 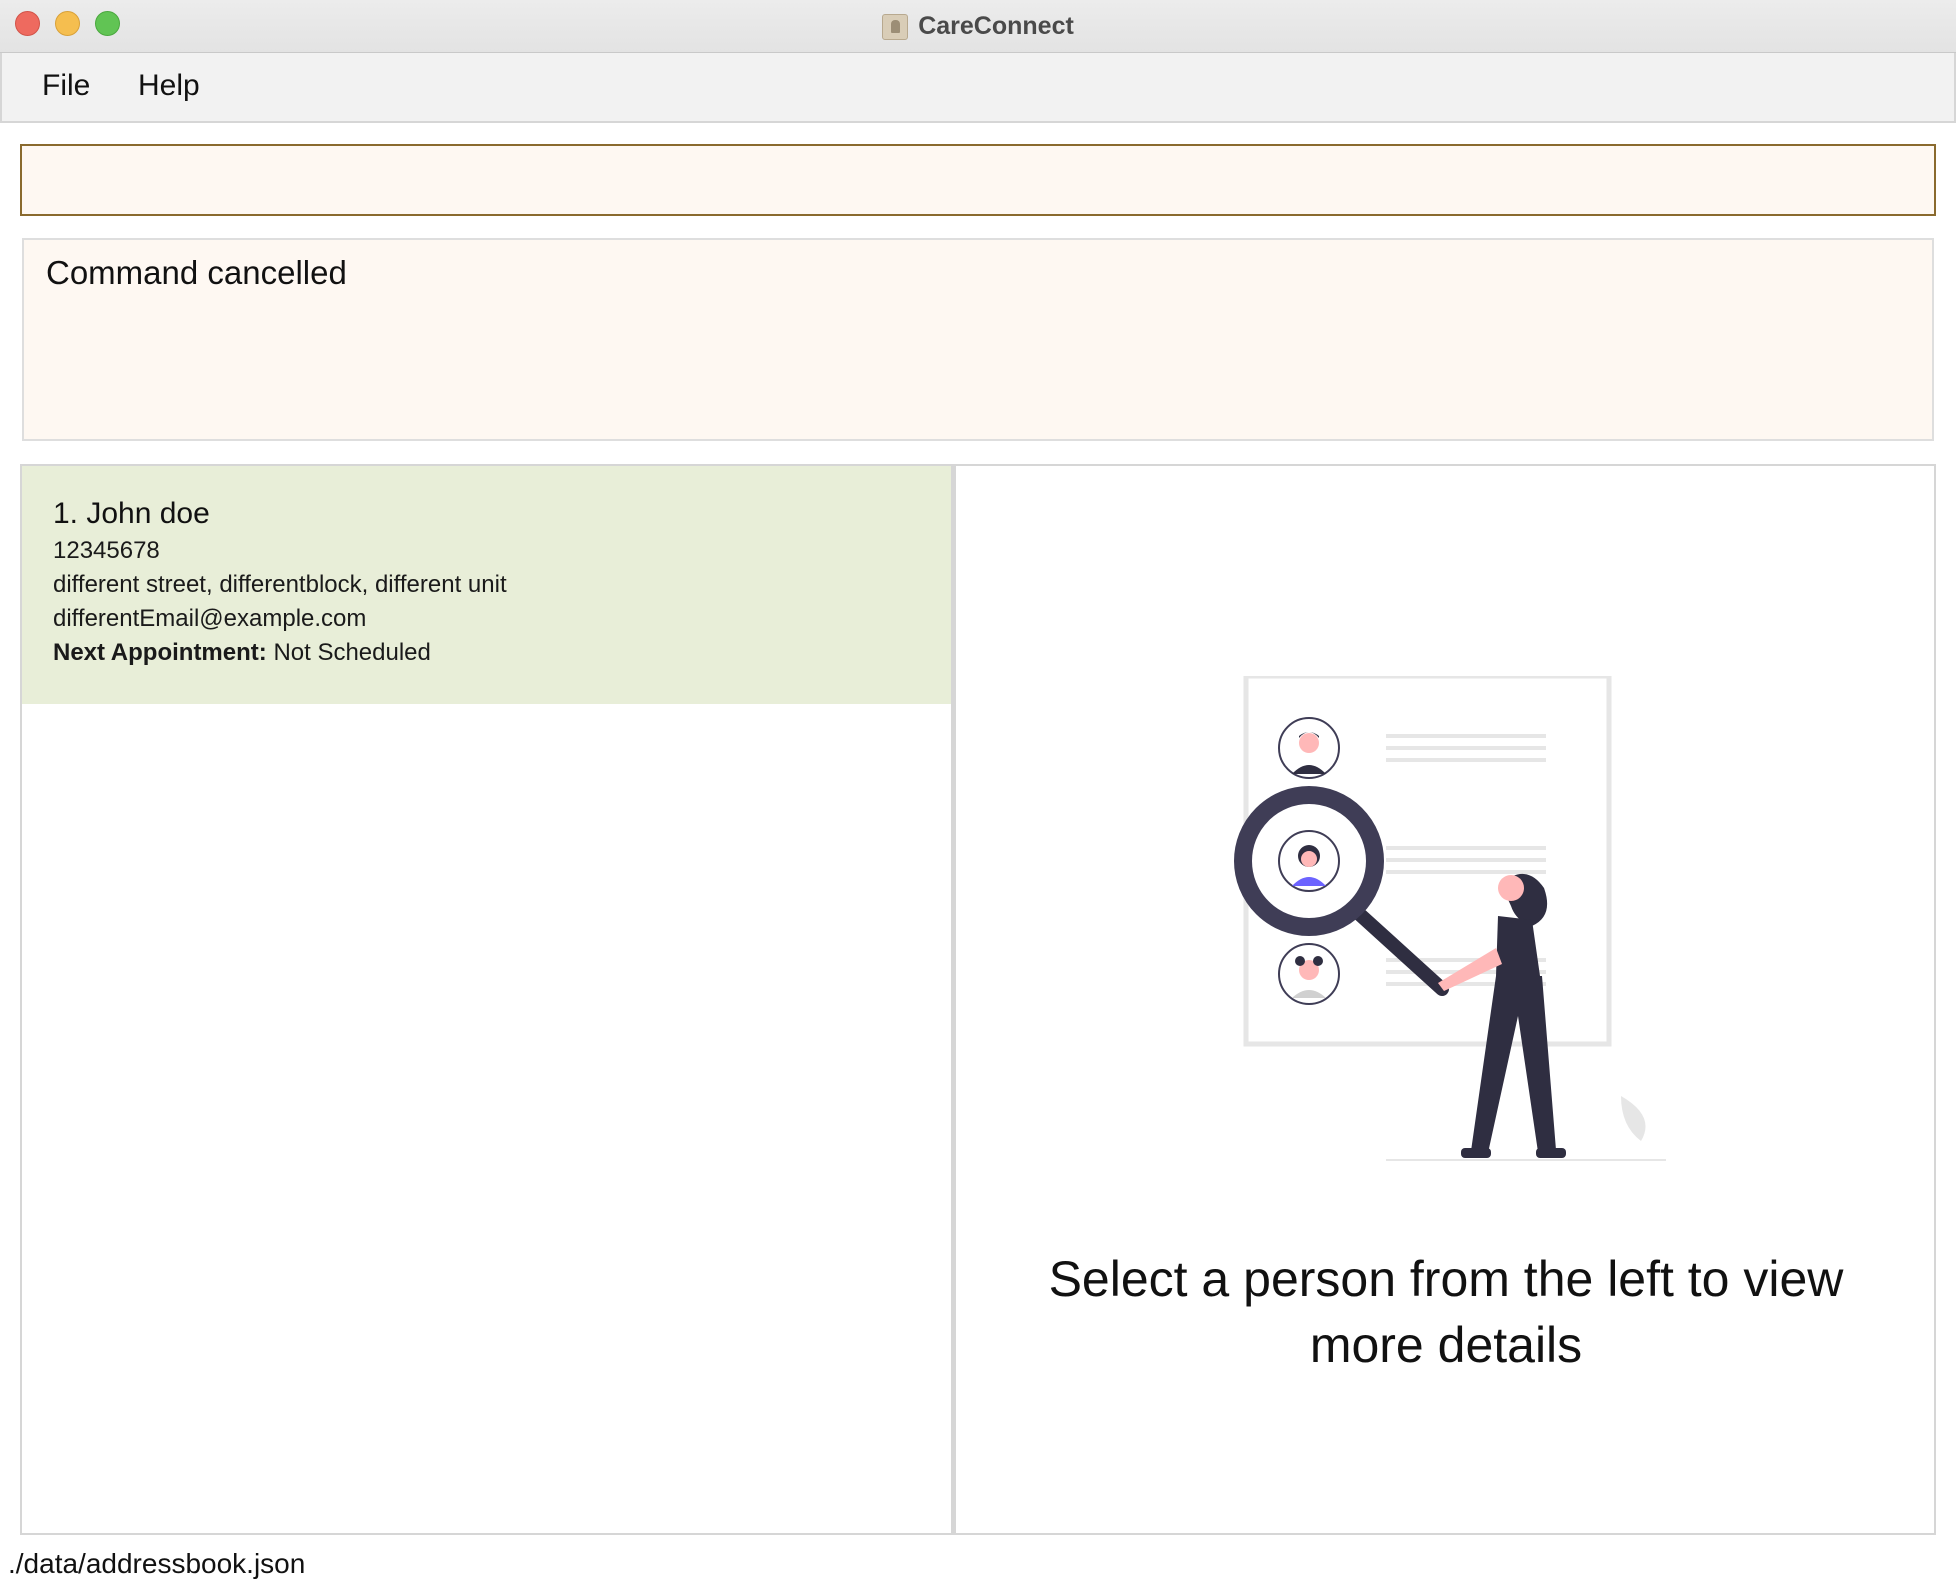 What do you see at coordinates (157, 1563) in the screenshot?
I see `status-bar-file-path: ./data/addressbook.json` at bounding box center [157, 1563].